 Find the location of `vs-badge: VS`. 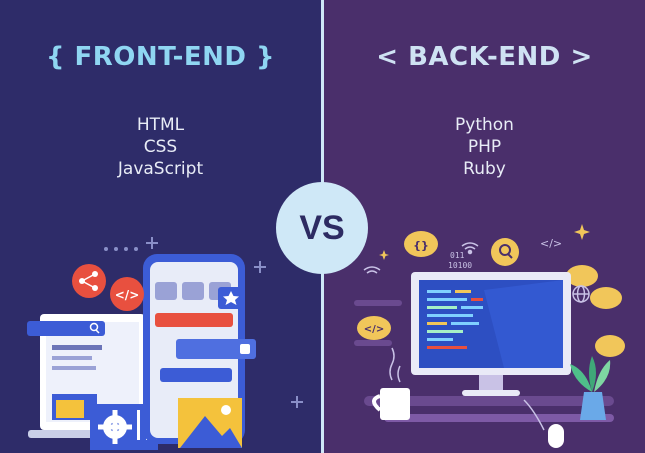

vs-badge: VS is located at coordinates (322, 228).